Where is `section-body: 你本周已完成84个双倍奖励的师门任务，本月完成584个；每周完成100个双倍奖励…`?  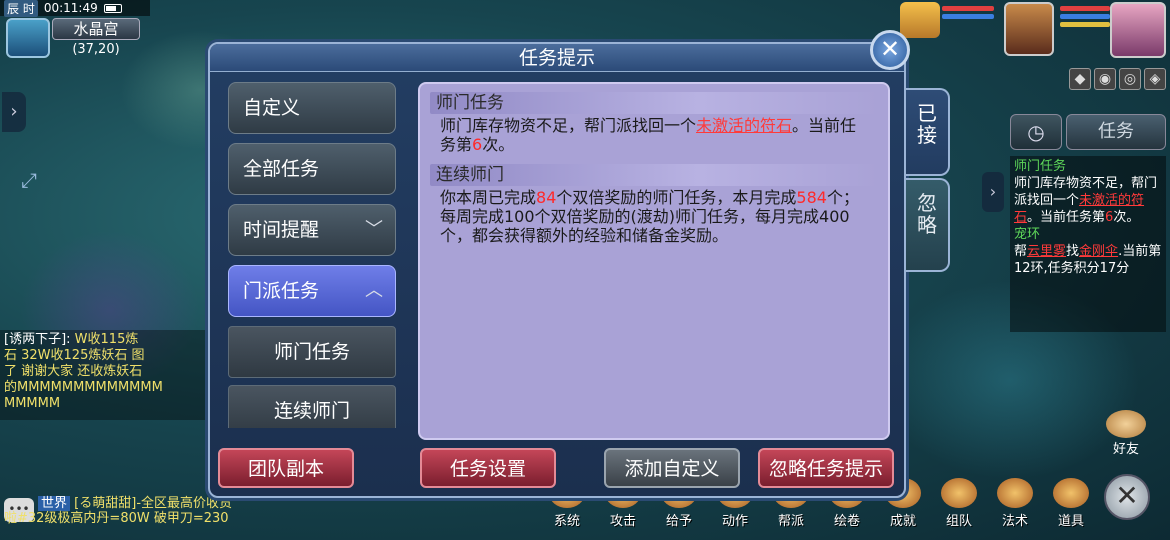 section-body: 你本周已完成84个双倍奖励的师门任务，本月完成584个；每周完成100个双倍奖励… is located at coordinates (654, 215).